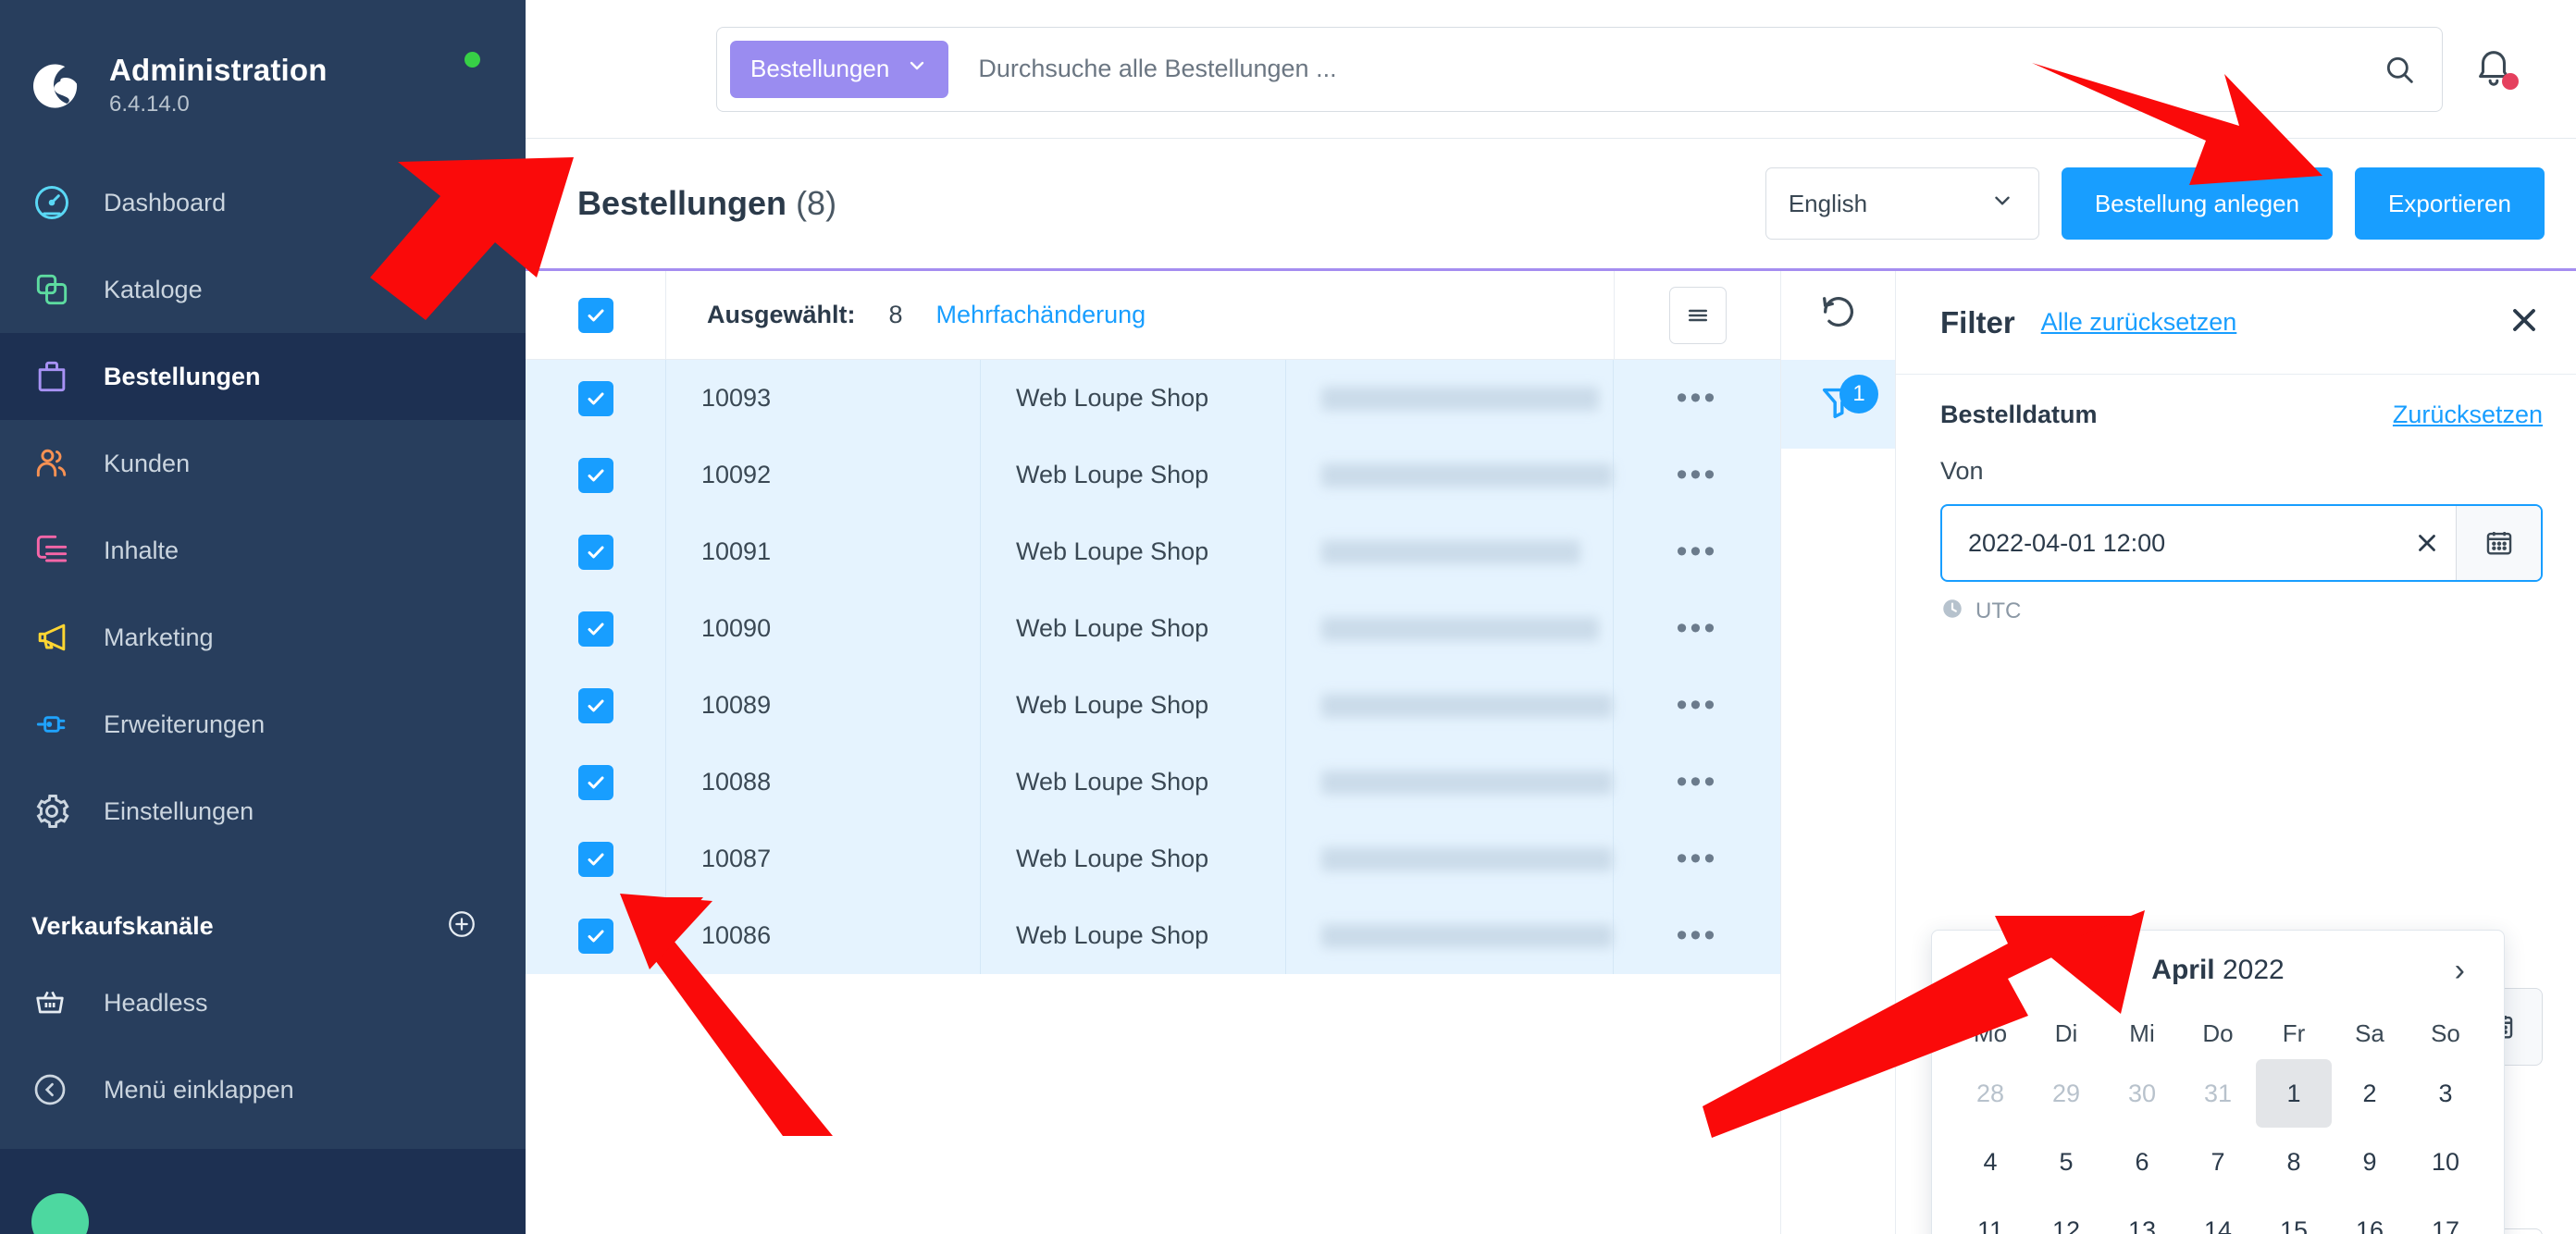 This screenshot has width=2576, height=1234. Describe the element at coordinates (2399, 69) in the screenshot. I see `search-icon` at that location.